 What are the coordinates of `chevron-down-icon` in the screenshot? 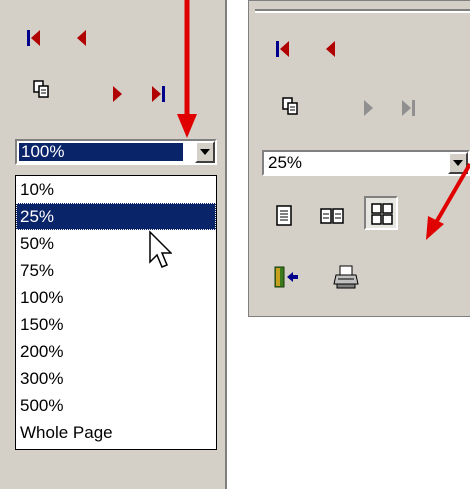 It's located at (205, 152).